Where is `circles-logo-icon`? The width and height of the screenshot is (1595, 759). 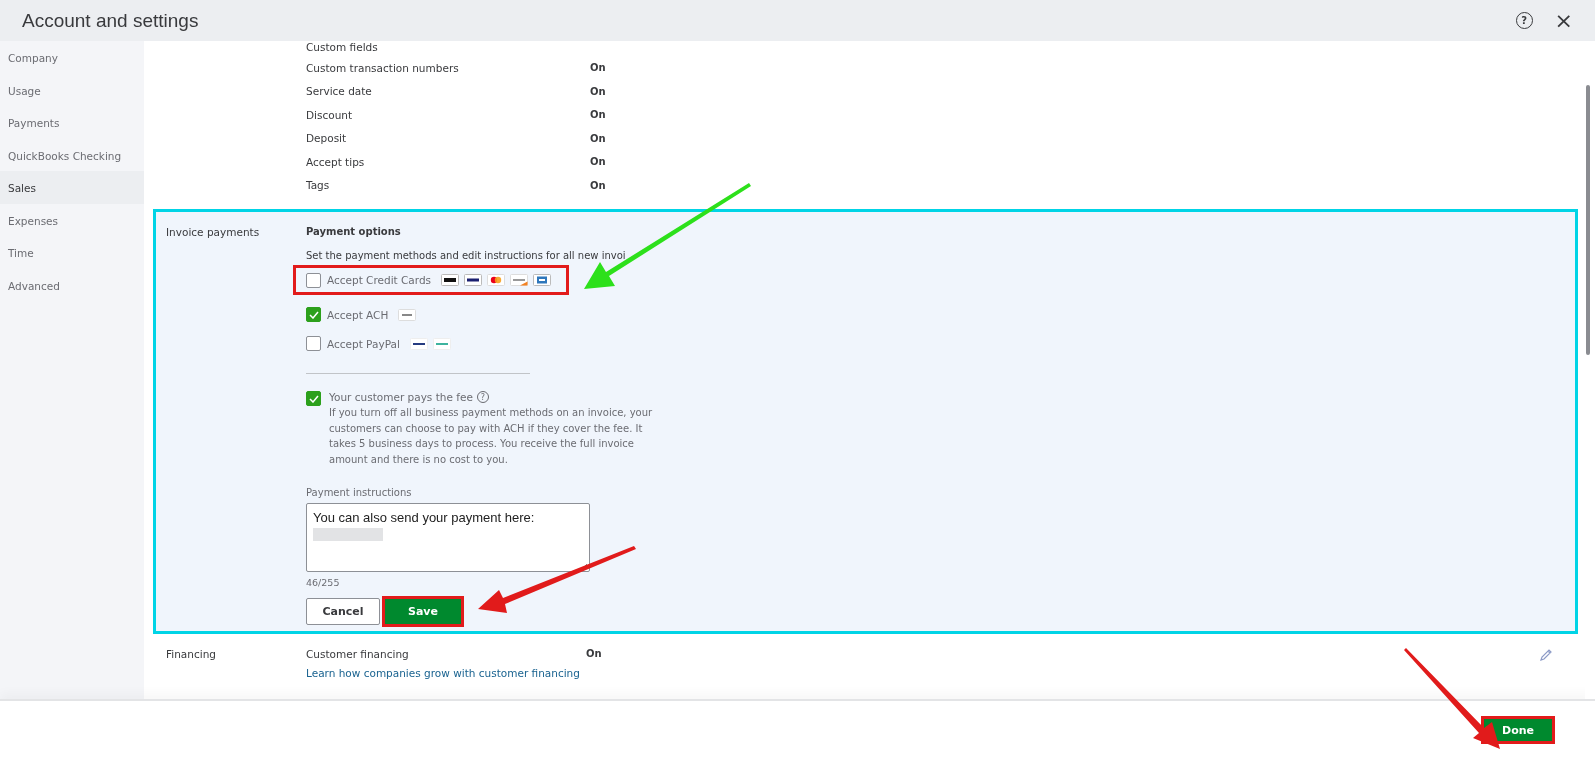 circles-logo-icon is located at coordinates (496, 280).